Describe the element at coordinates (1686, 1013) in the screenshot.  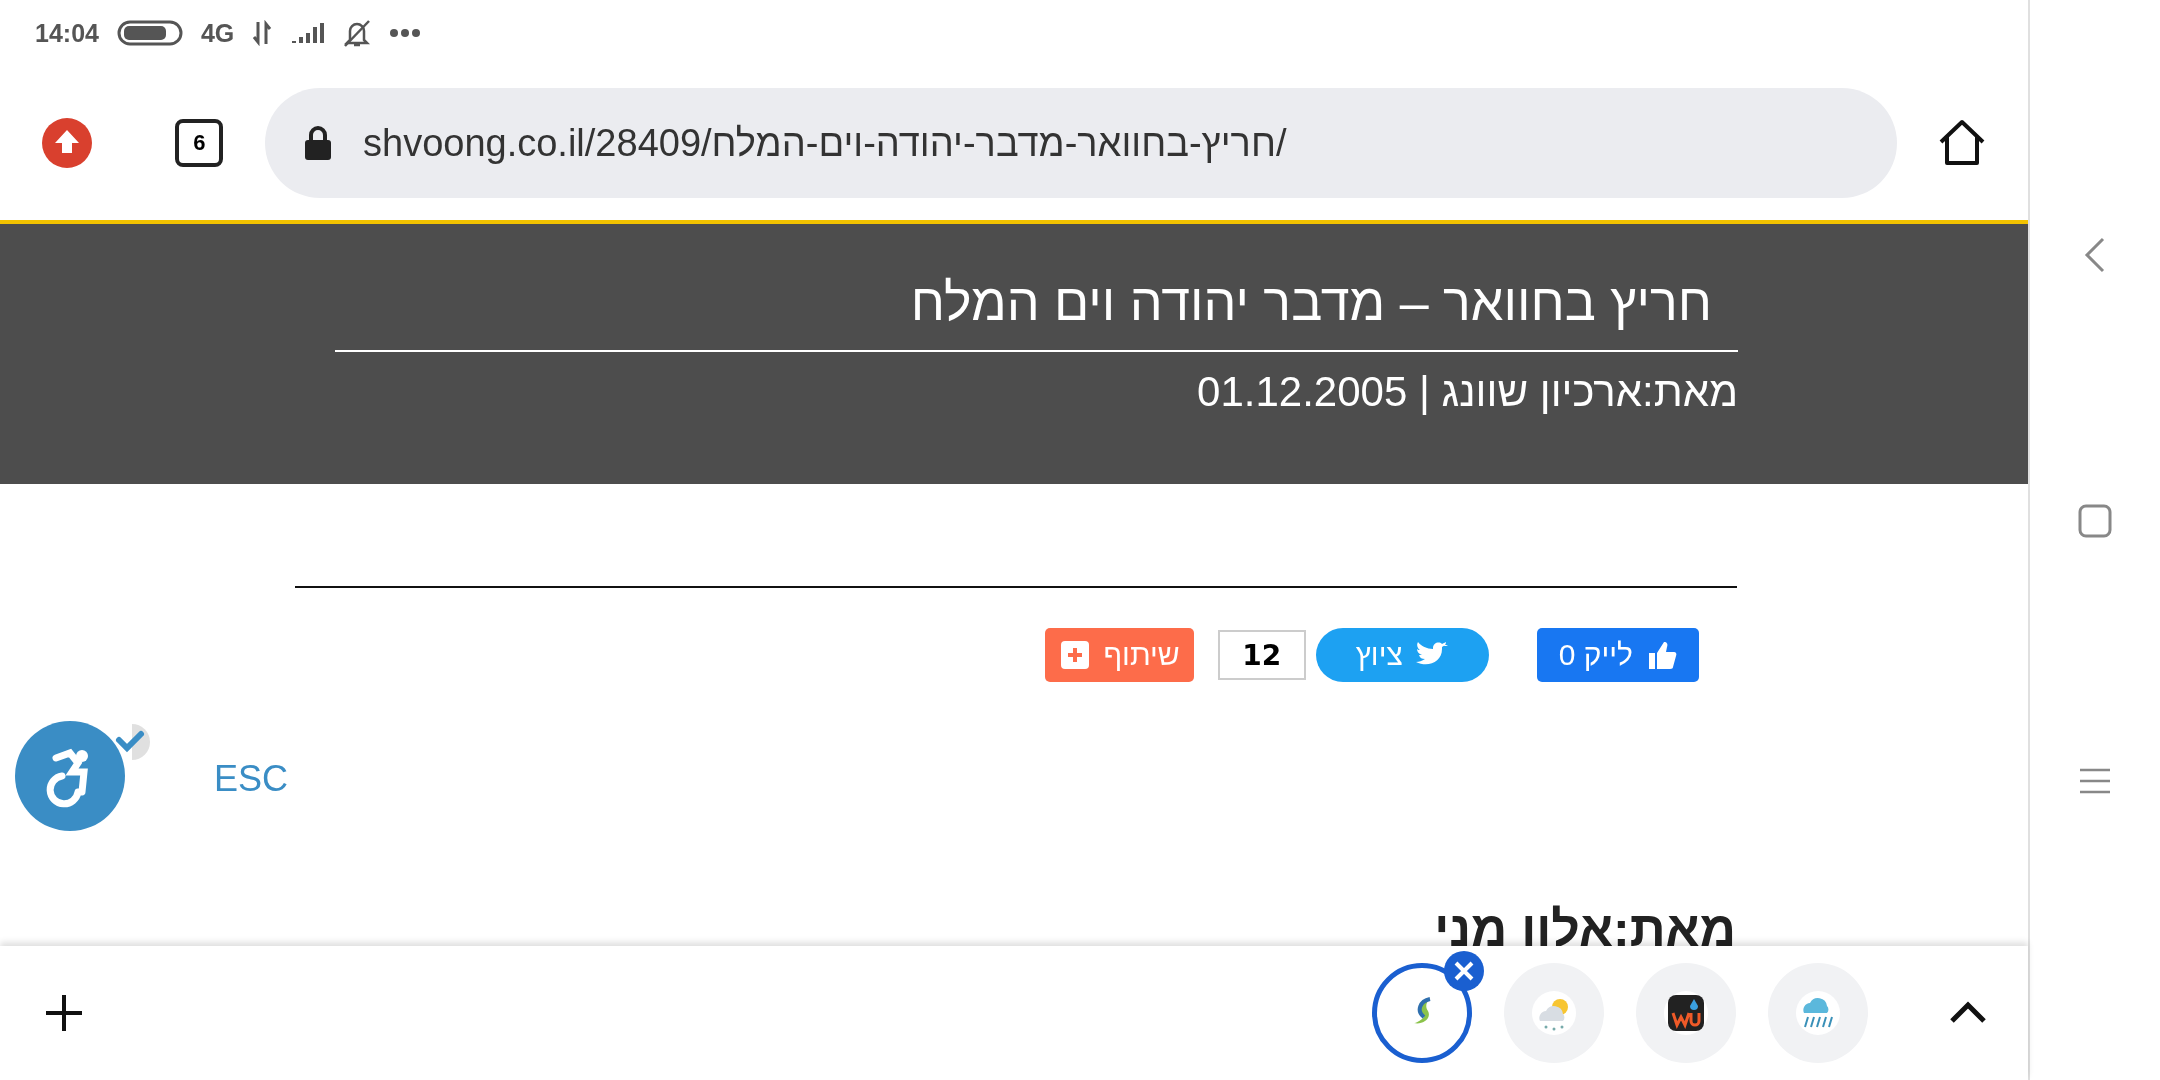
I see `water-drop-app-icon` at that location.